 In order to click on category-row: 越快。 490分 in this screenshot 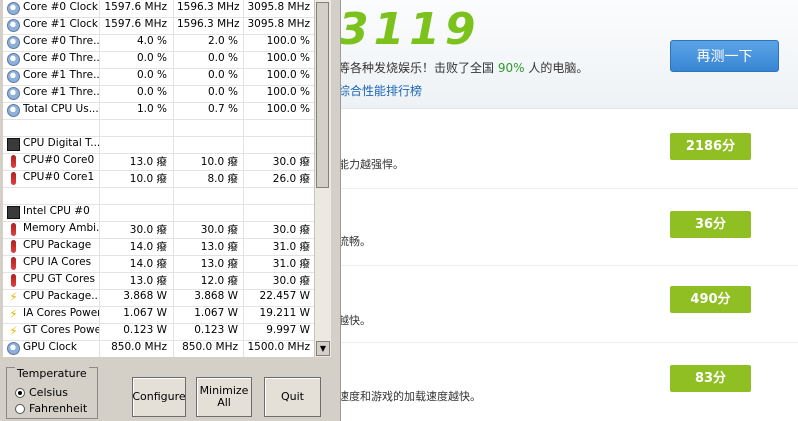, I will do `click(564, 304)`.